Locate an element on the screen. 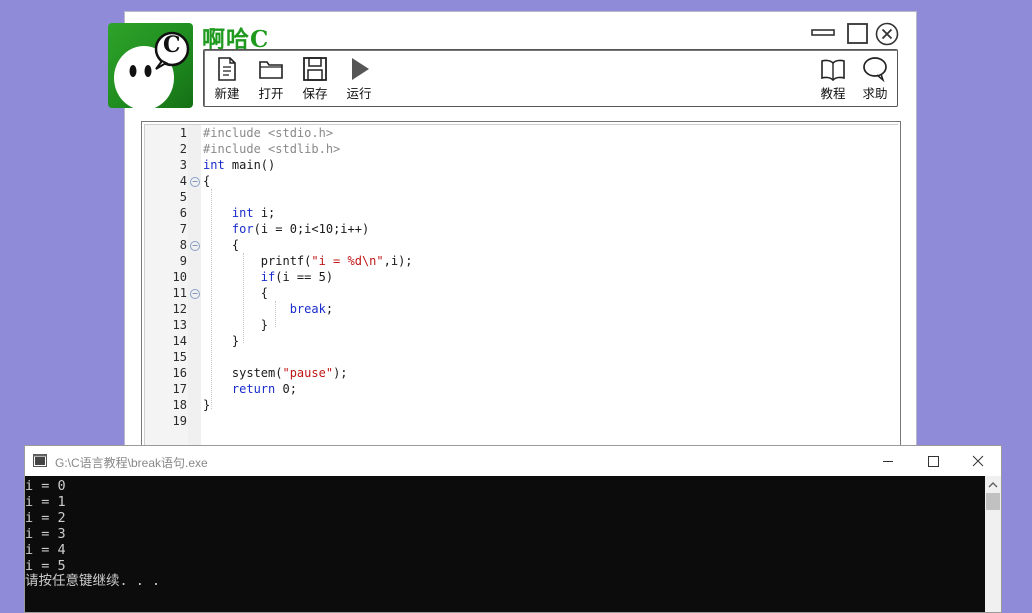  code-line: system("pause"); is located at coordinates (275, 373).